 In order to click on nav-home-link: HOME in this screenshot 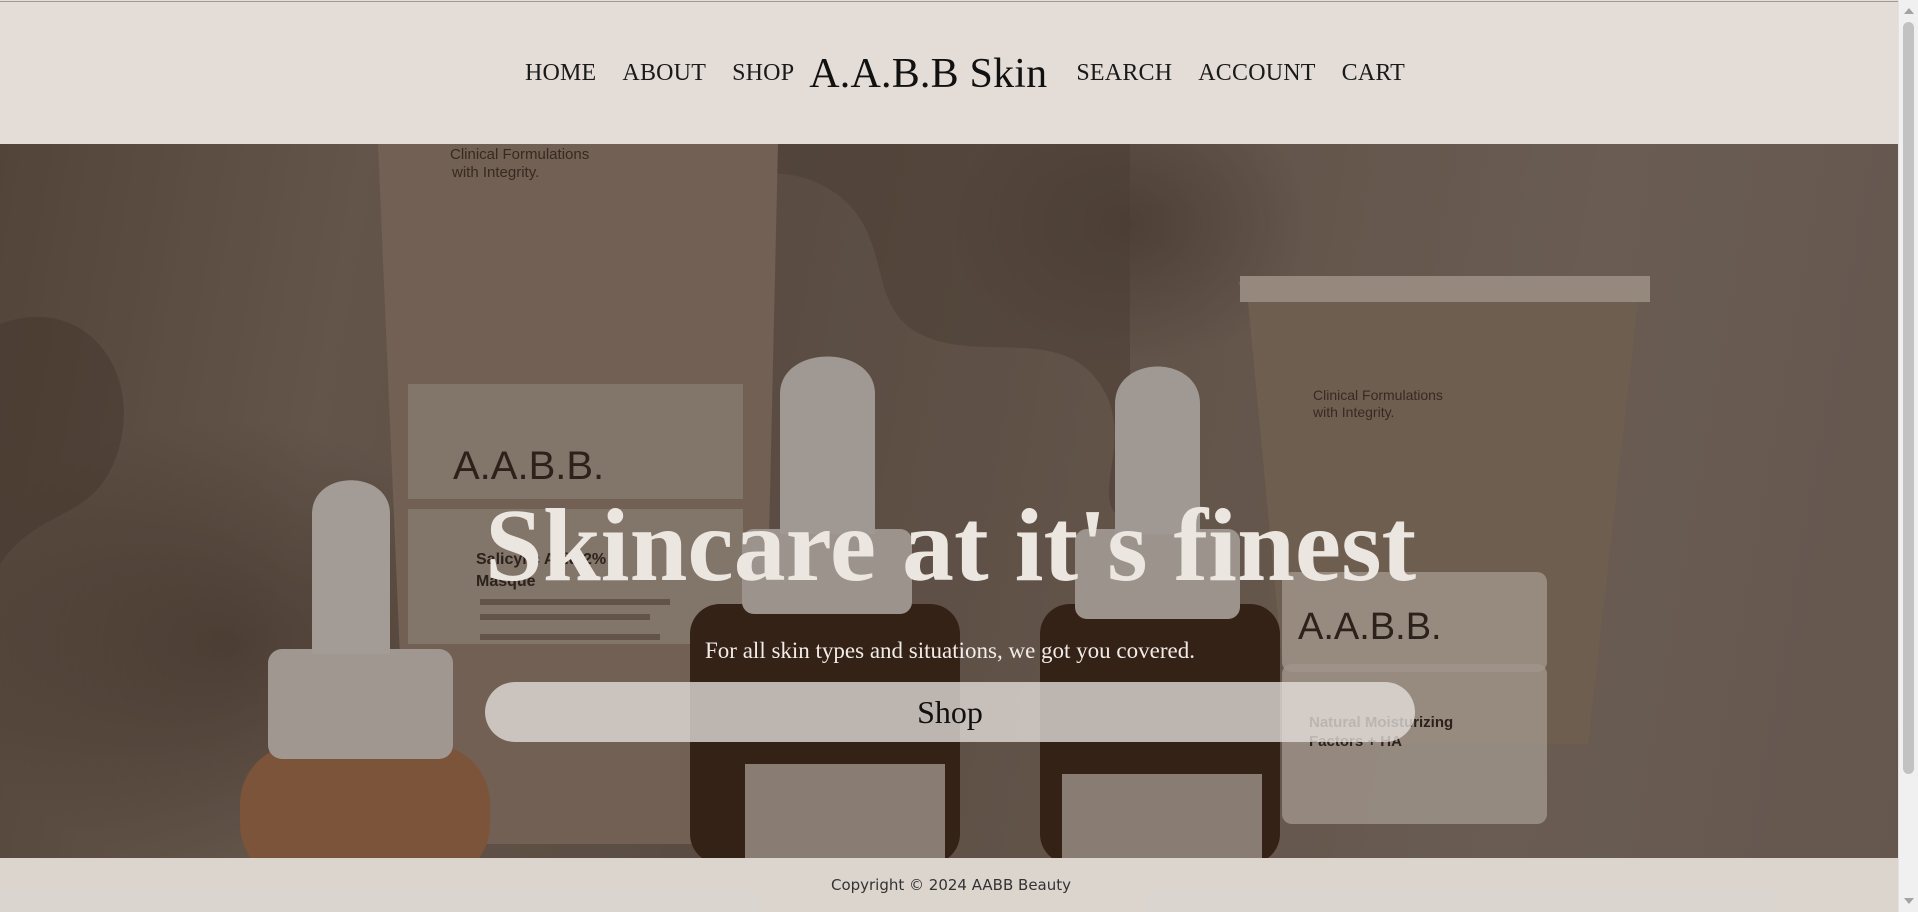, I will do `click(560, 73)`.